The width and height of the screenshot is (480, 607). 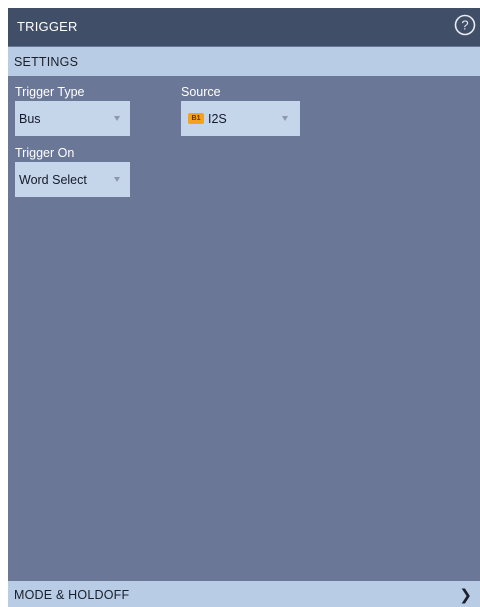 What do you see at coordinates (217, 119) in the screenshot?
I see `source-value: I2S` at bounding box center [217, 119].